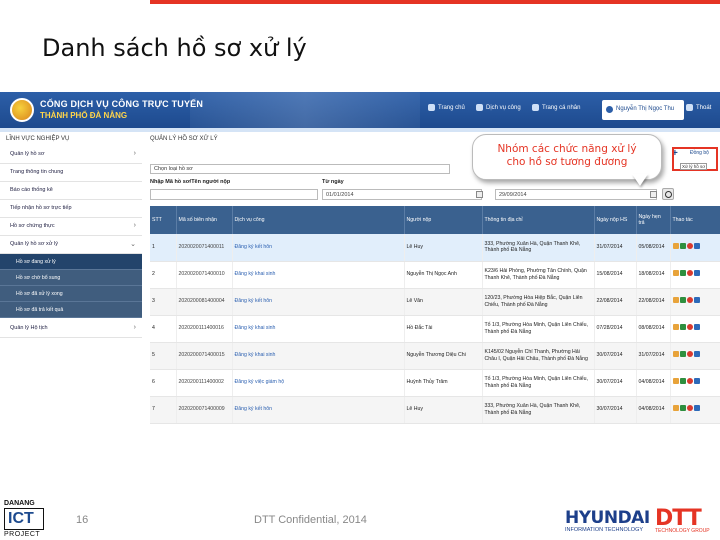  I want to click on column-header: Thông tin địa chỉ, so click(538, 220).